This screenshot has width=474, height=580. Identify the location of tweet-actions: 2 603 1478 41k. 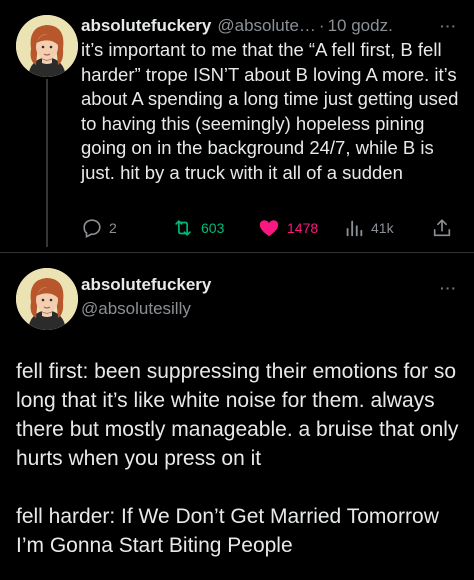
(268, 228).